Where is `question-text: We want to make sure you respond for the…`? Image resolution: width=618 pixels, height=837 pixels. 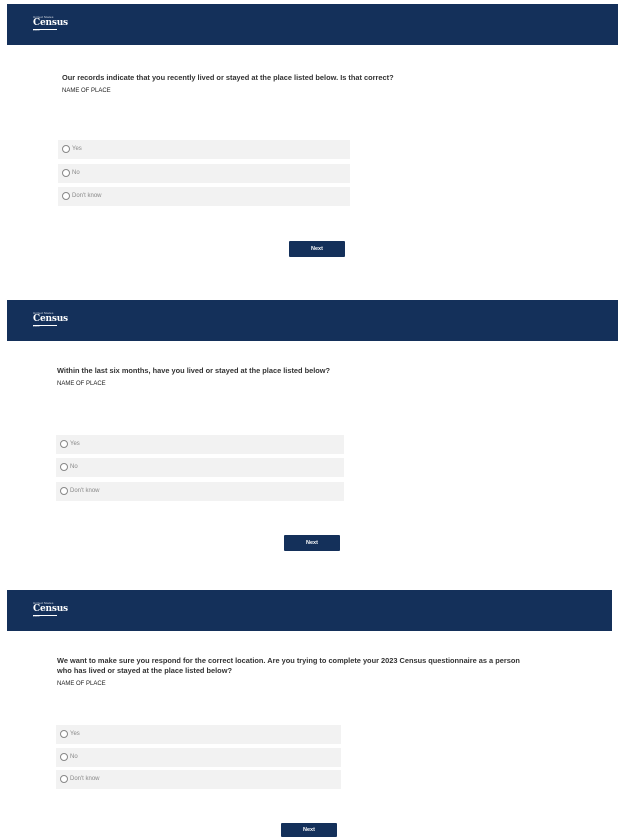
question-text: We want to make sure you respond for the… is located at coordinates (288, 665).